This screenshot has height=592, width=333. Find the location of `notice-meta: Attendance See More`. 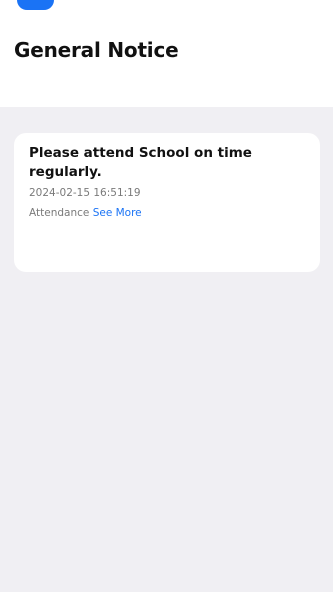

notice-meta: Attendance See More is located at coordinates (85, 213).